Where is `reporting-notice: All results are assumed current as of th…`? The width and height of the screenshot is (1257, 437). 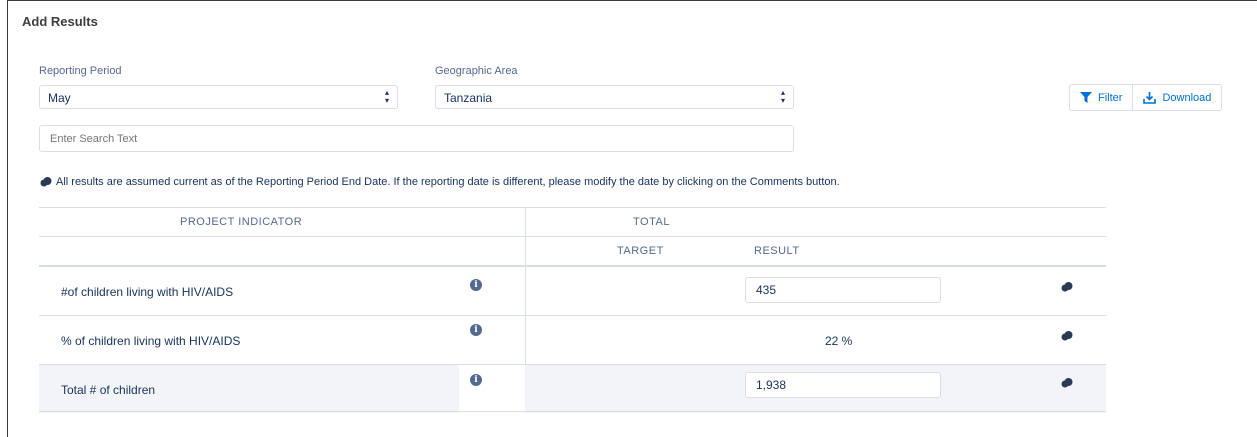 reporting-notice: All results are assumed current as of th… is located at coordinates (440, 182).